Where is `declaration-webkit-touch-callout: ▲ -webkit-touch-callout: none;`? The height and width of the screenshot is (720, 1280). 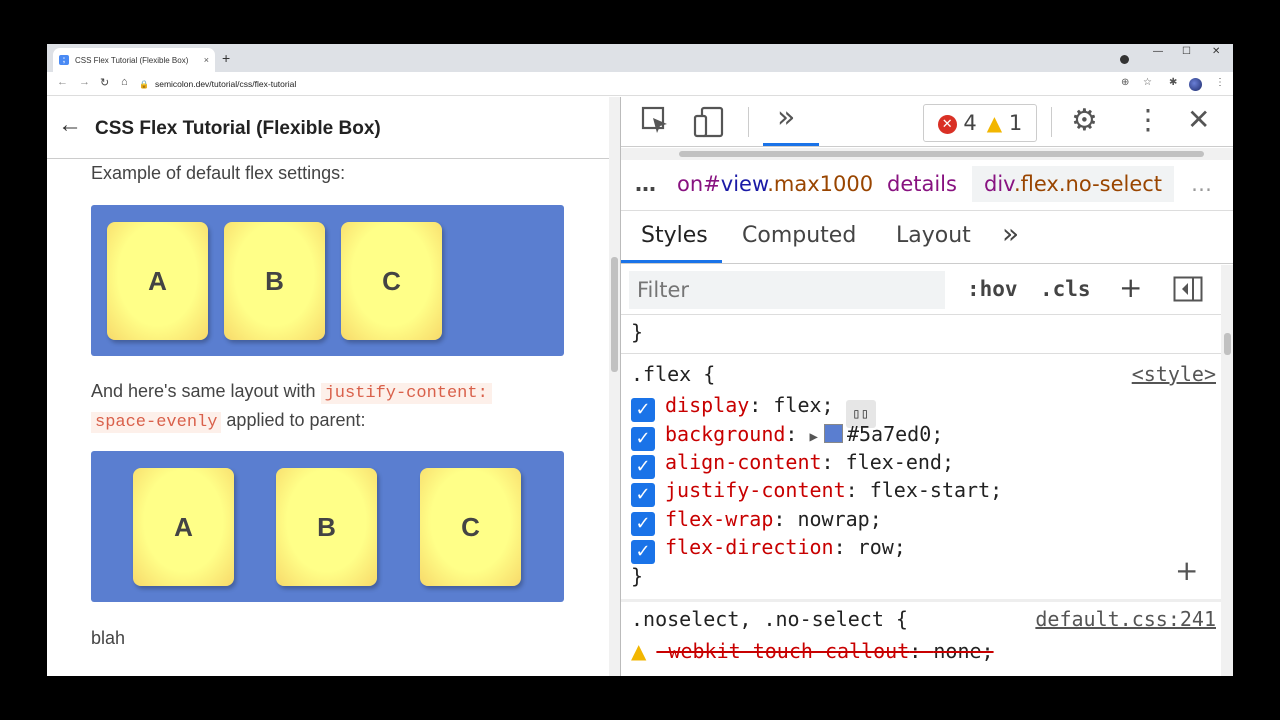 declaration-webkit-touch-callout: ▲ -webkit-touch-callout: none; is located at coordinates (812, 651).